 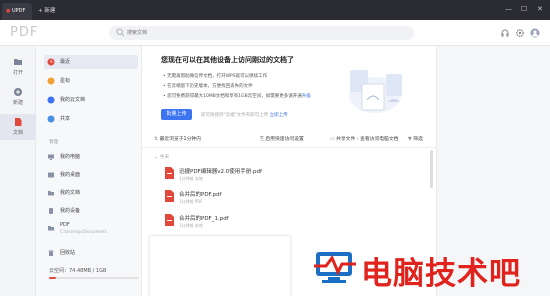 What do you see at coordinates (52, 278) in the screenshot?
I see `storage-progress-fill` at bounding box center [52, 278].